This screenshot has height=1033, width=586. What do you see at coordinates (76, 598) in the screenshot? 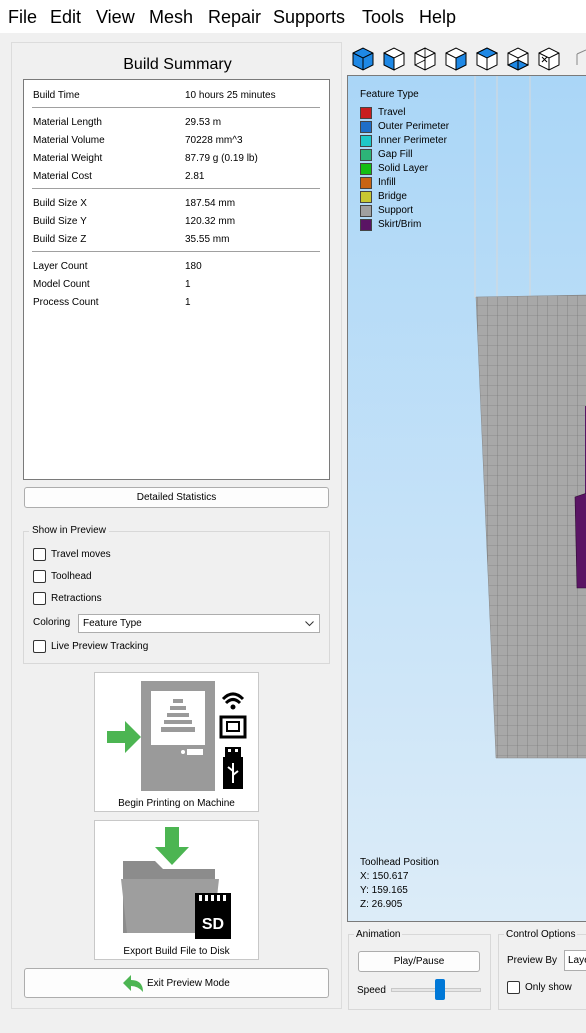
I see `retractions-label: Retractions` at bounding box center [76, 598].